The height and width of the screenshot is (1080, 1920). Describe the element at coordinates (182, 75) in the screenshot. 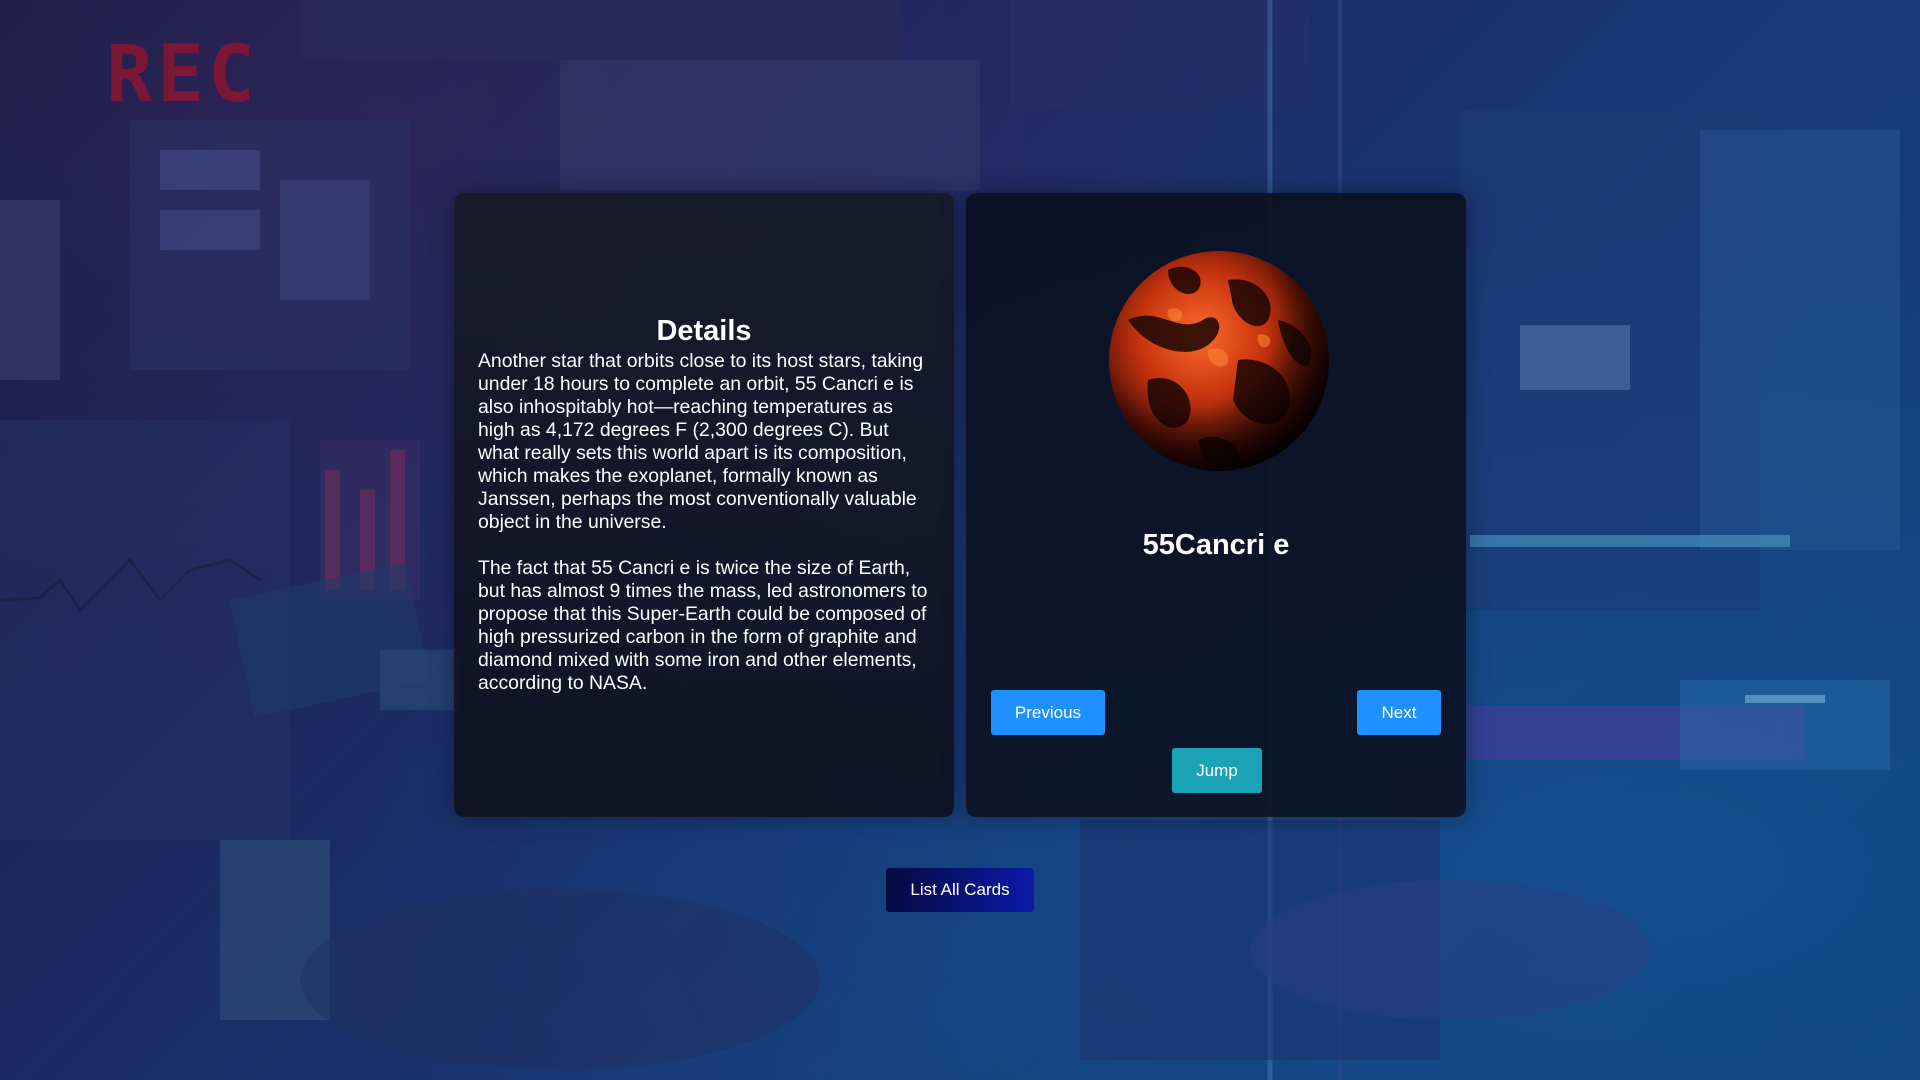

I see `rec-label: REC` at that location.